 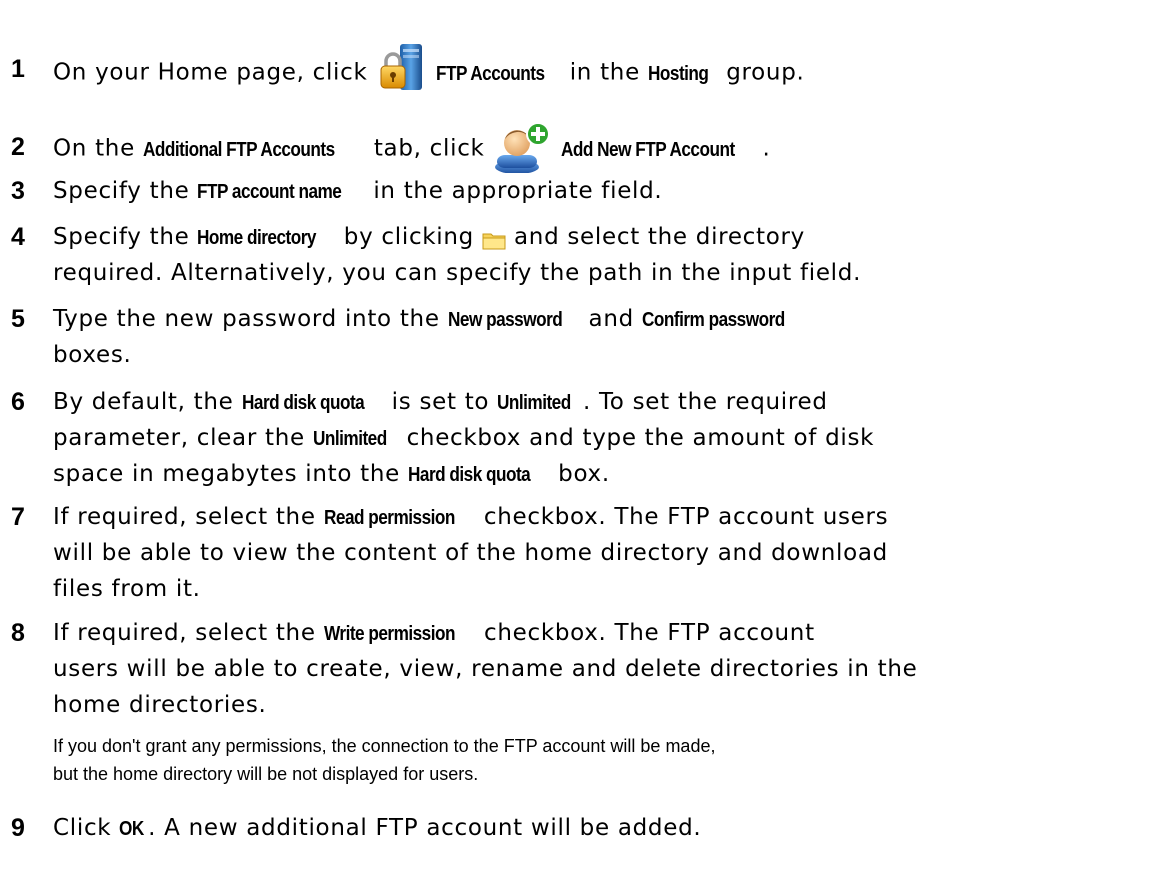 What do you see at coordinates (18, 633) in the screenshot?
I see `step-number: 8` at bounding box center [18, 633].